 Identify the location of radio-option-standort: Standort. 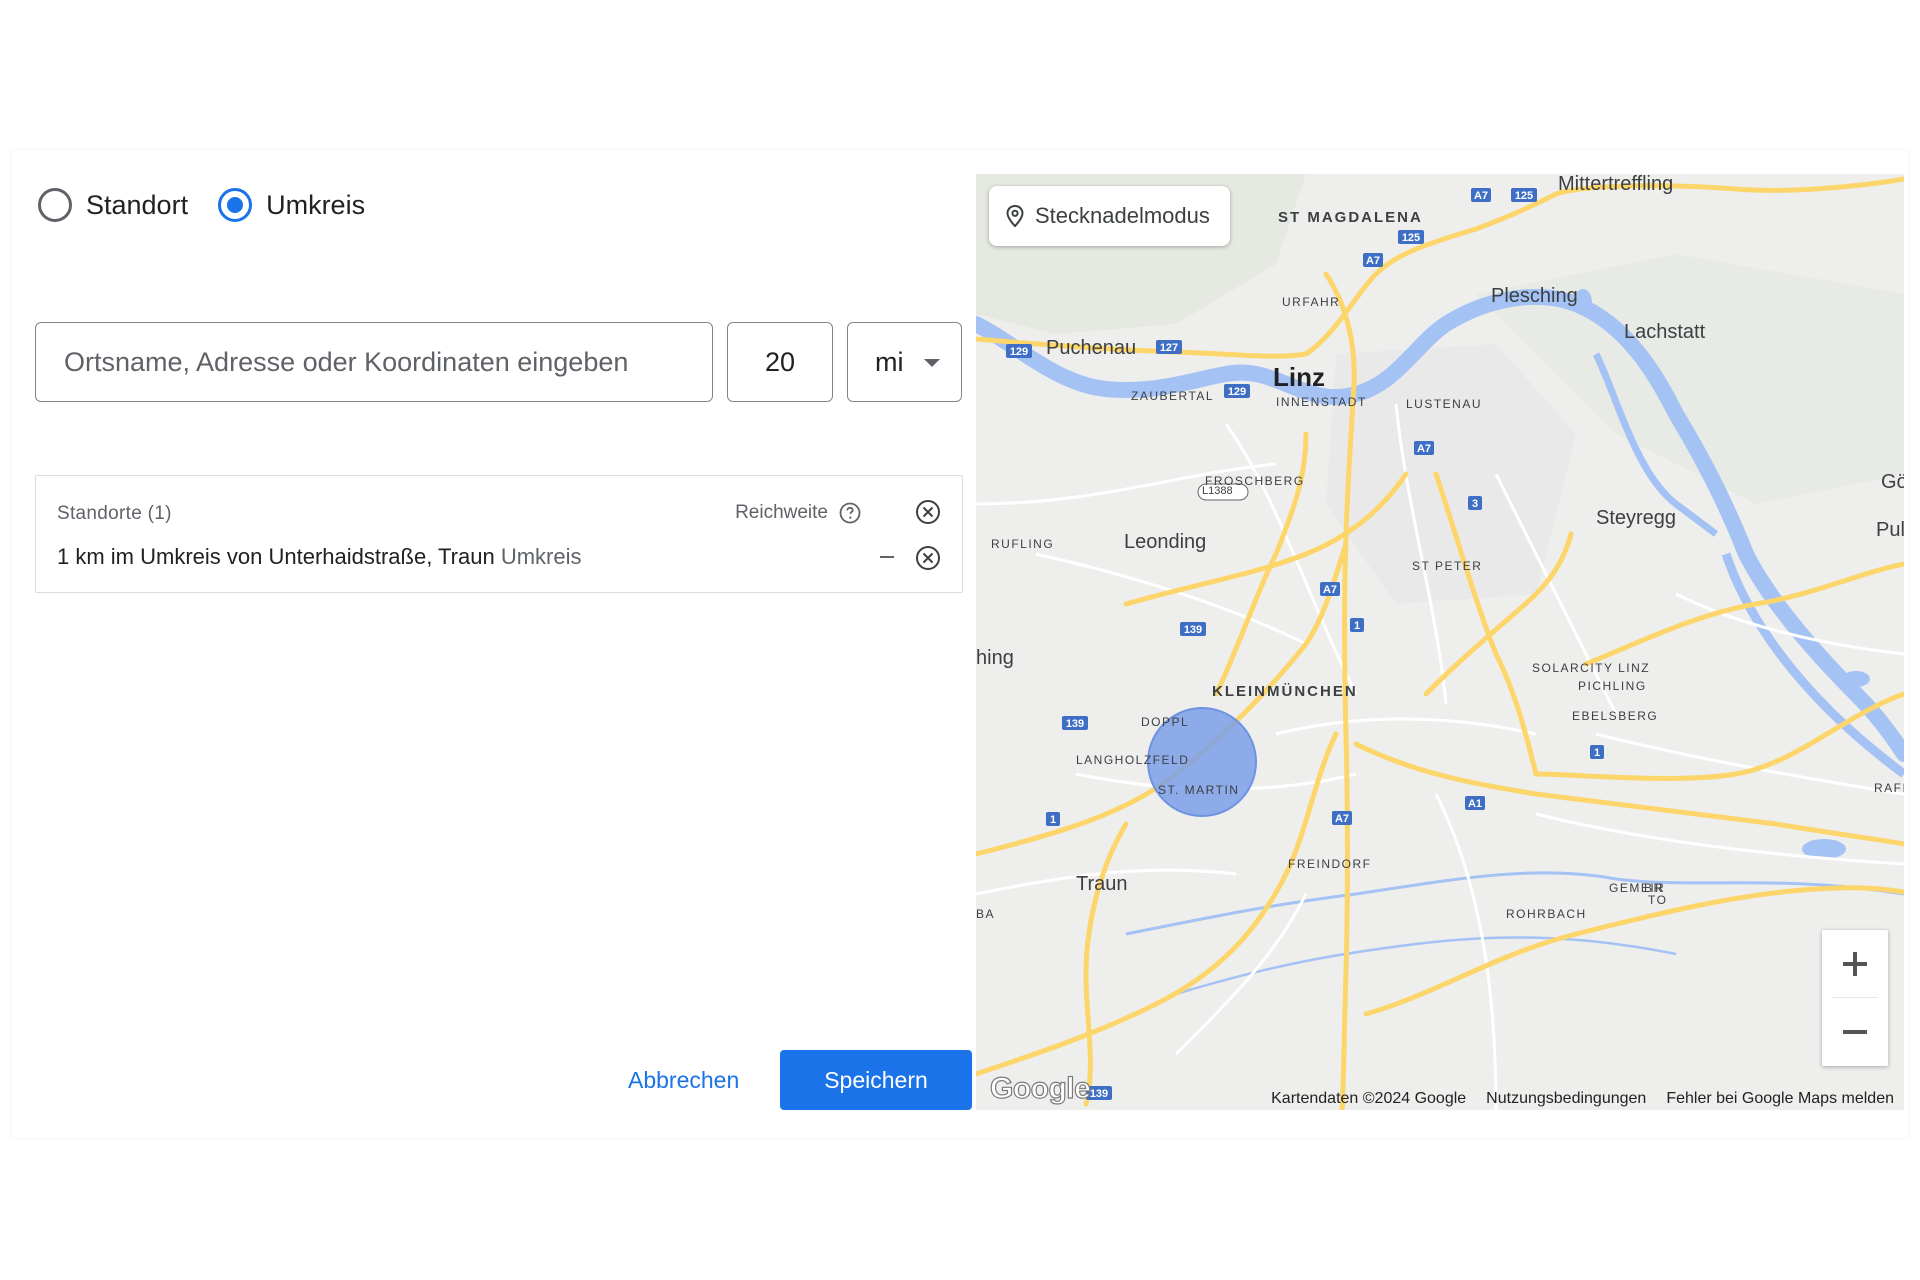
(113, 205).